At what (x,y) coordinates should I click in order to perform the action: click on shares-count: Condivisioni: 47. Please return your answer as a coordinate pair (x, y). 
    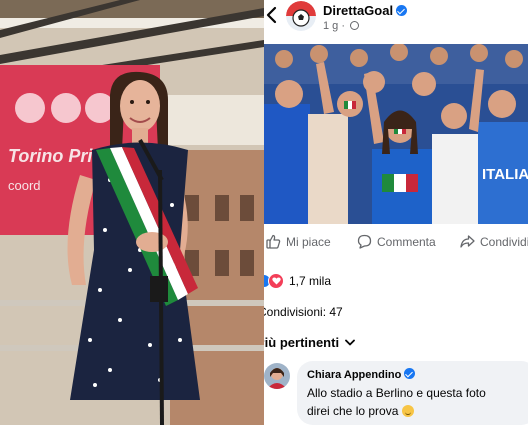
    Looking at the image, I should click on (303, 312).